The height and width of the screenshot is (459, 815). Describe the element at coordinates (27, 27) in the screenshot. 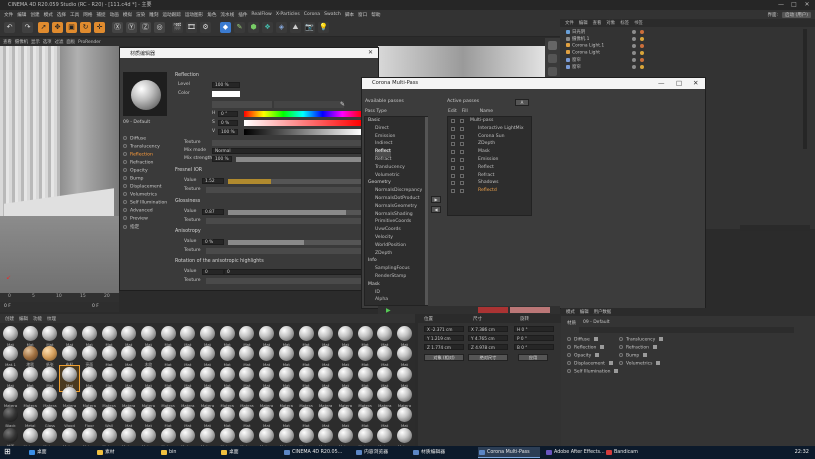

I see `redo-icon: ↷` at that location.